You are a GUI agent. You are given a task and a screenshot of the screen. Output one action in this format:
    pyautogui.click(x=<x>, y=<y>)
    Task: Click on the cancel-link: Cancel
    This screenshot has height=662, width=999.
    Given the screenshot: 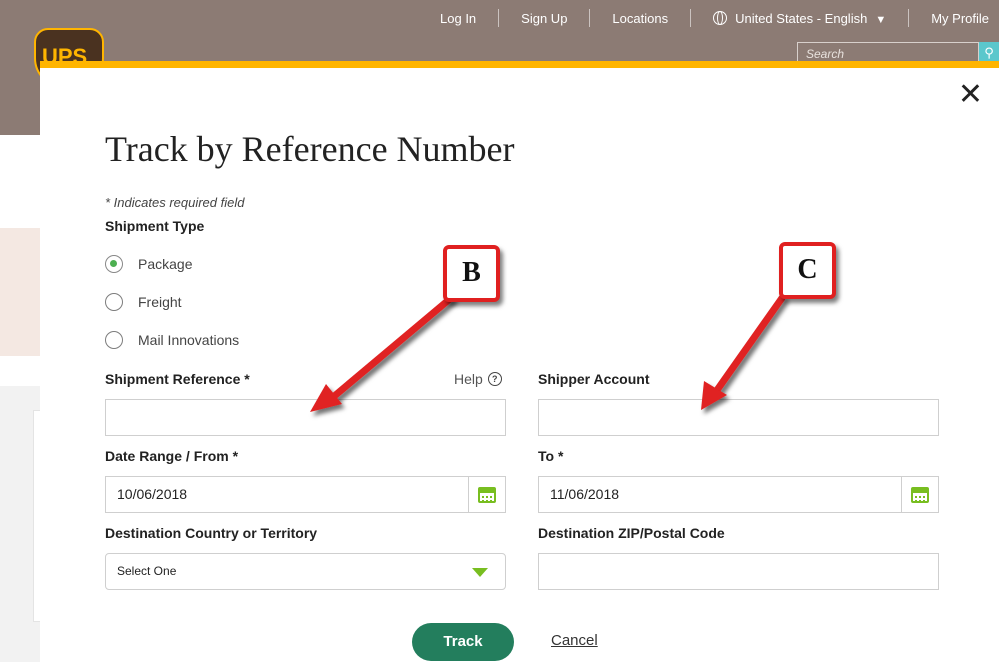 What is the action you would take?
    pyautogui.click(x=574, y=640)
    